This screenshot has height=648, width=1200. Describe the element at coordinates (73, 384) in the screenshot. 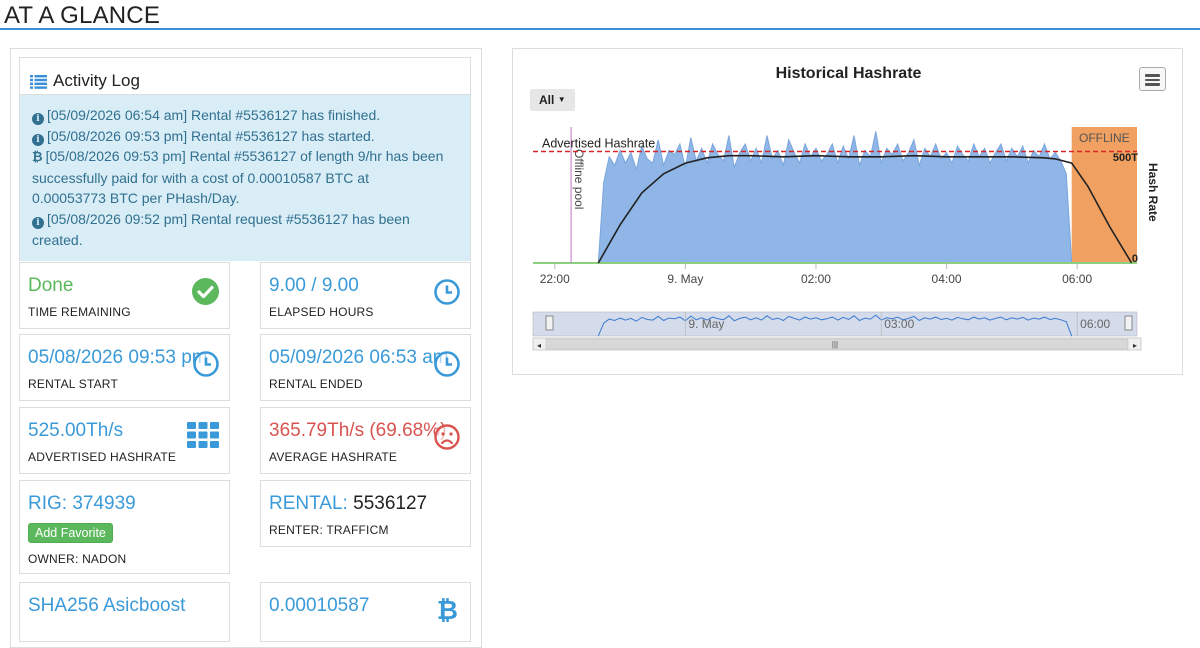

I see `rental-start-label: RENTAL START` at that location.